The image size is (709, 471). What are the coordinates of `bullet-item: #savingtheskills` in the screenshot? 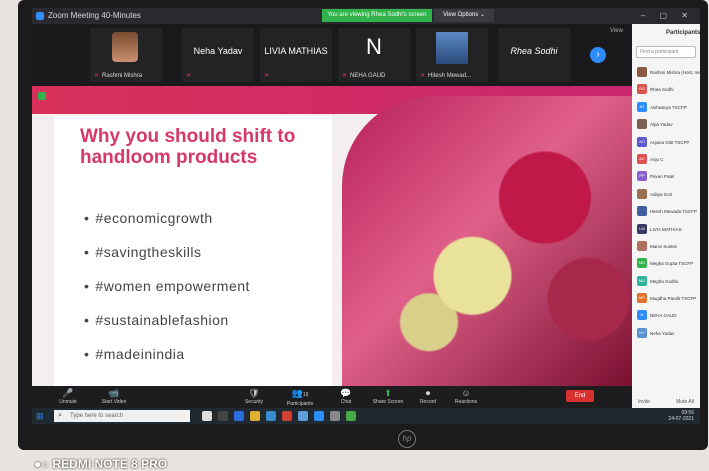 It's located at (167, 261).